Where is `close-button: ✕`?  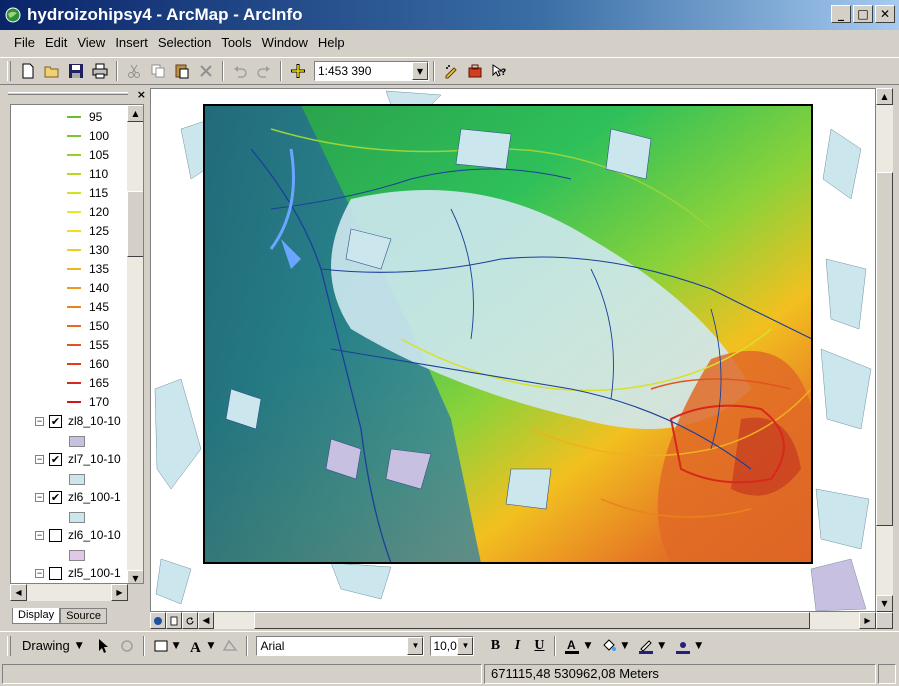 close-button: ✕ is located at coordinates (885, 14).